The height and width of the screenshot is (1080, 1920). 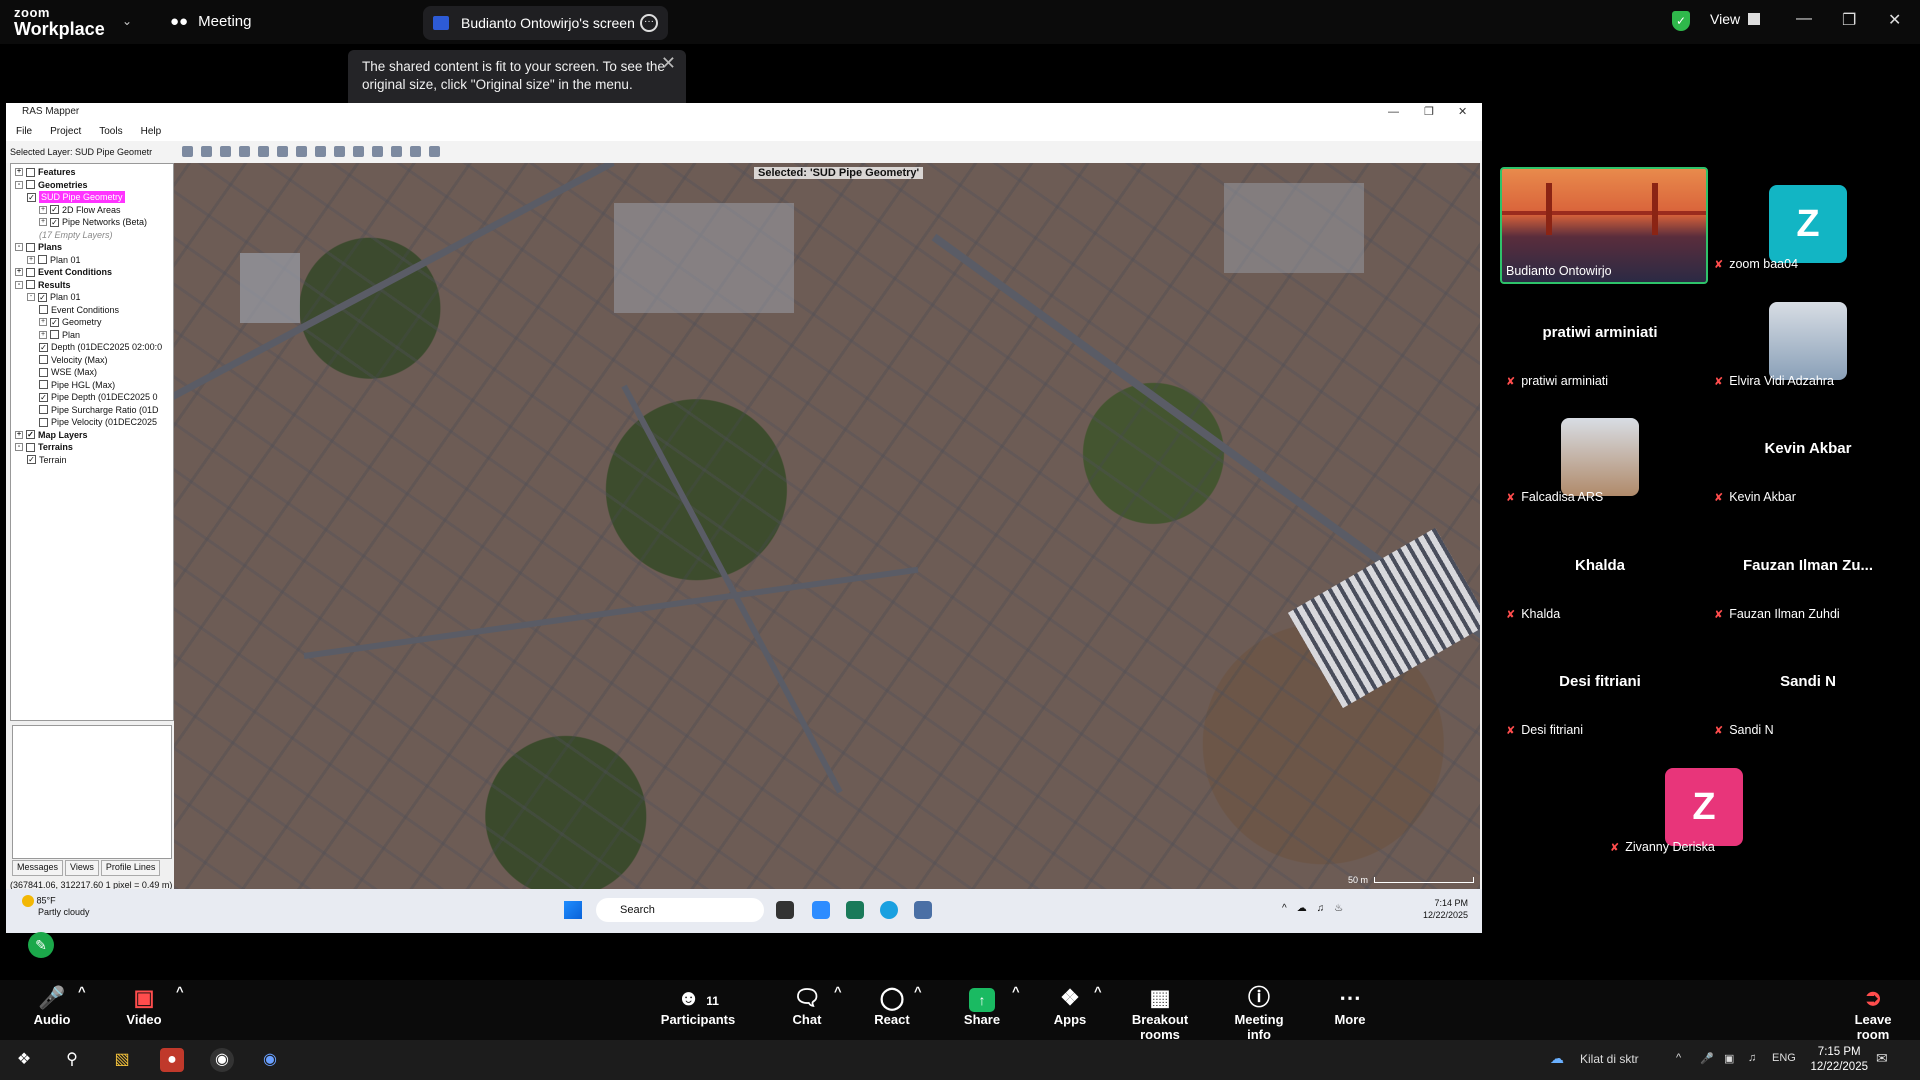 What do you see at coordinates (1735, 19) in the screenshot?
I see `view-button: View` at bounding box center [1735, 19].